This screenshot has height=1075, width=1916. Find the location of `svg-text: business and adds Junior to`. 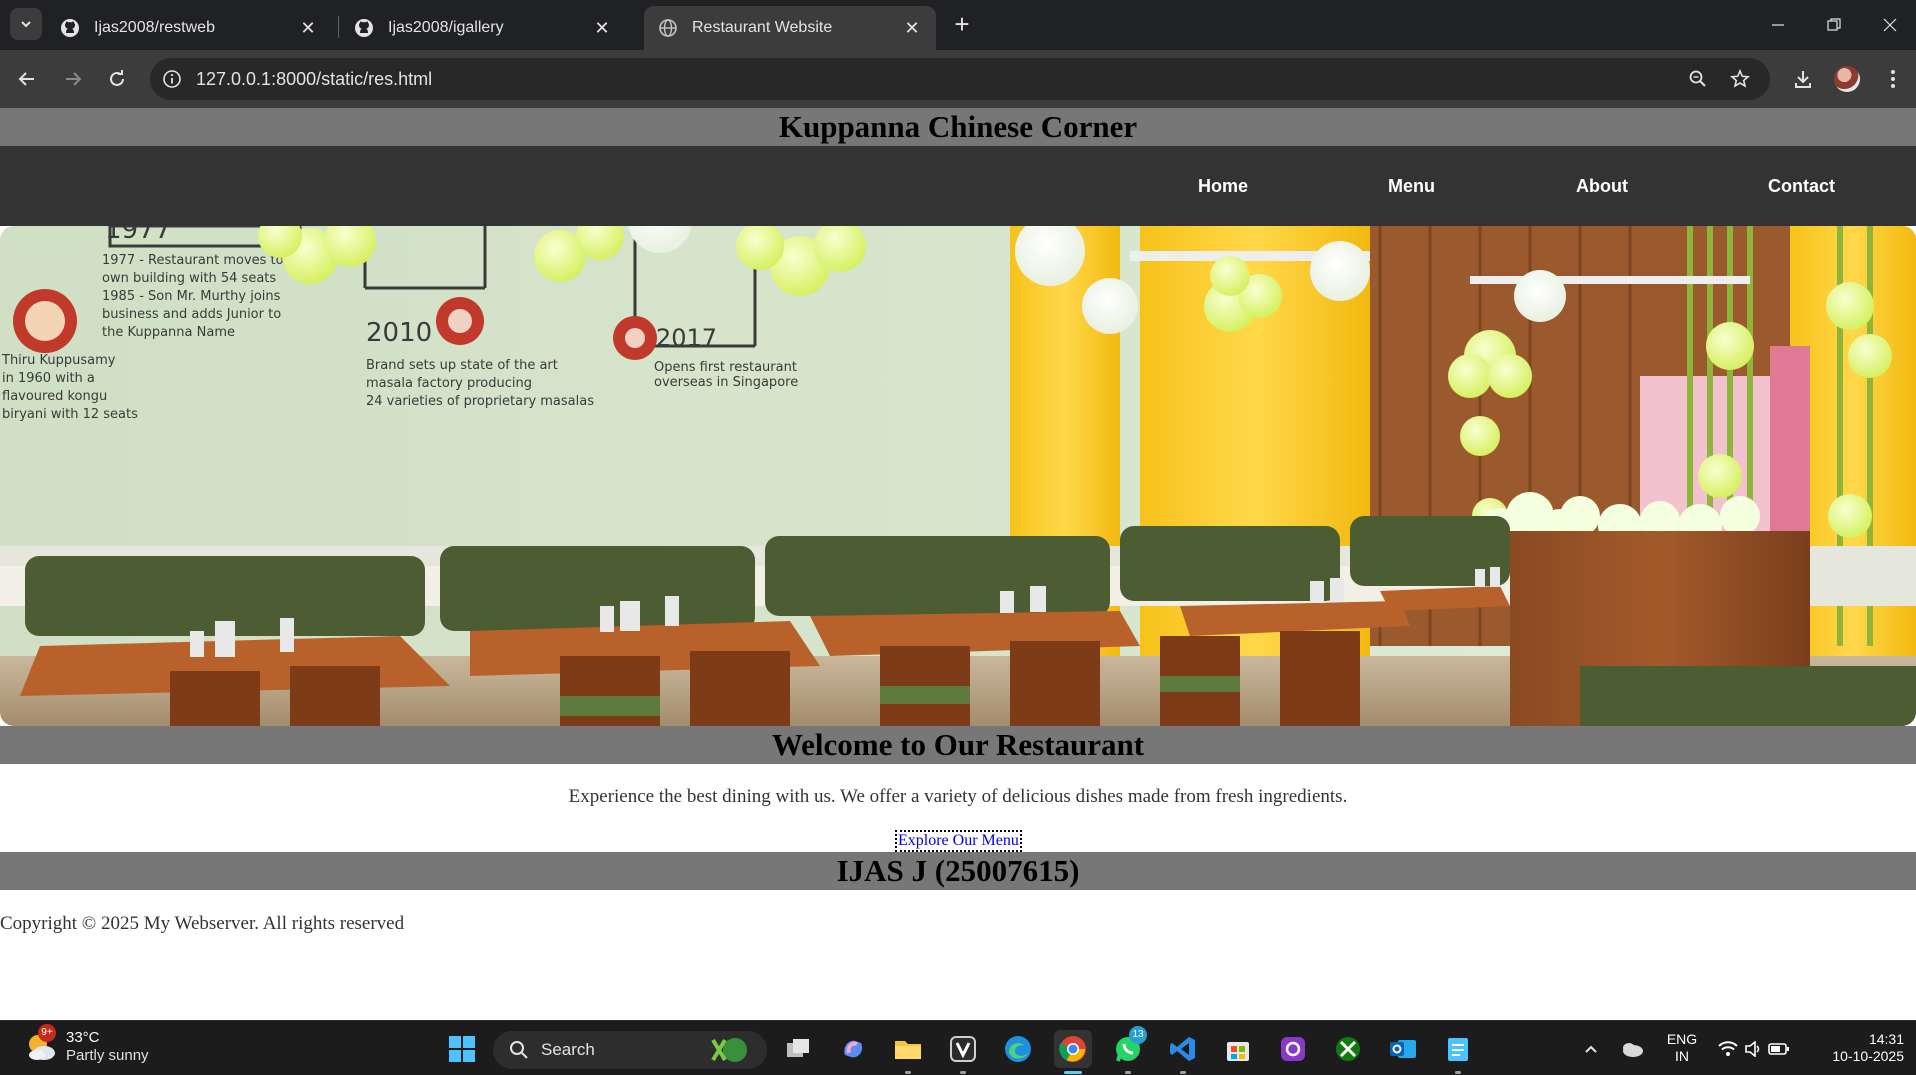

svg-text: business and adds Junior to is located at coordinates (191, 314).